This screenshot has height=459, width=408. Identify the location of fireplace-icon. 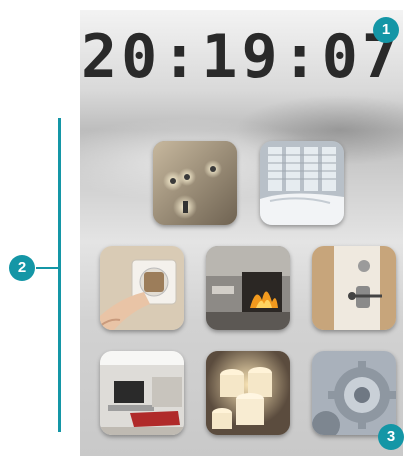
(248, 288).